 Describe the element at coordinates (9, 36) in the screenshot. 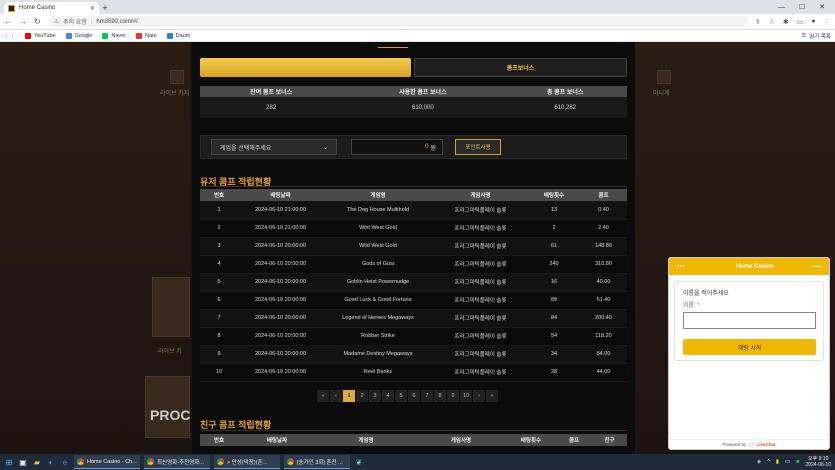

I see `apps-grid-icon: ⋮⋮` at that location.